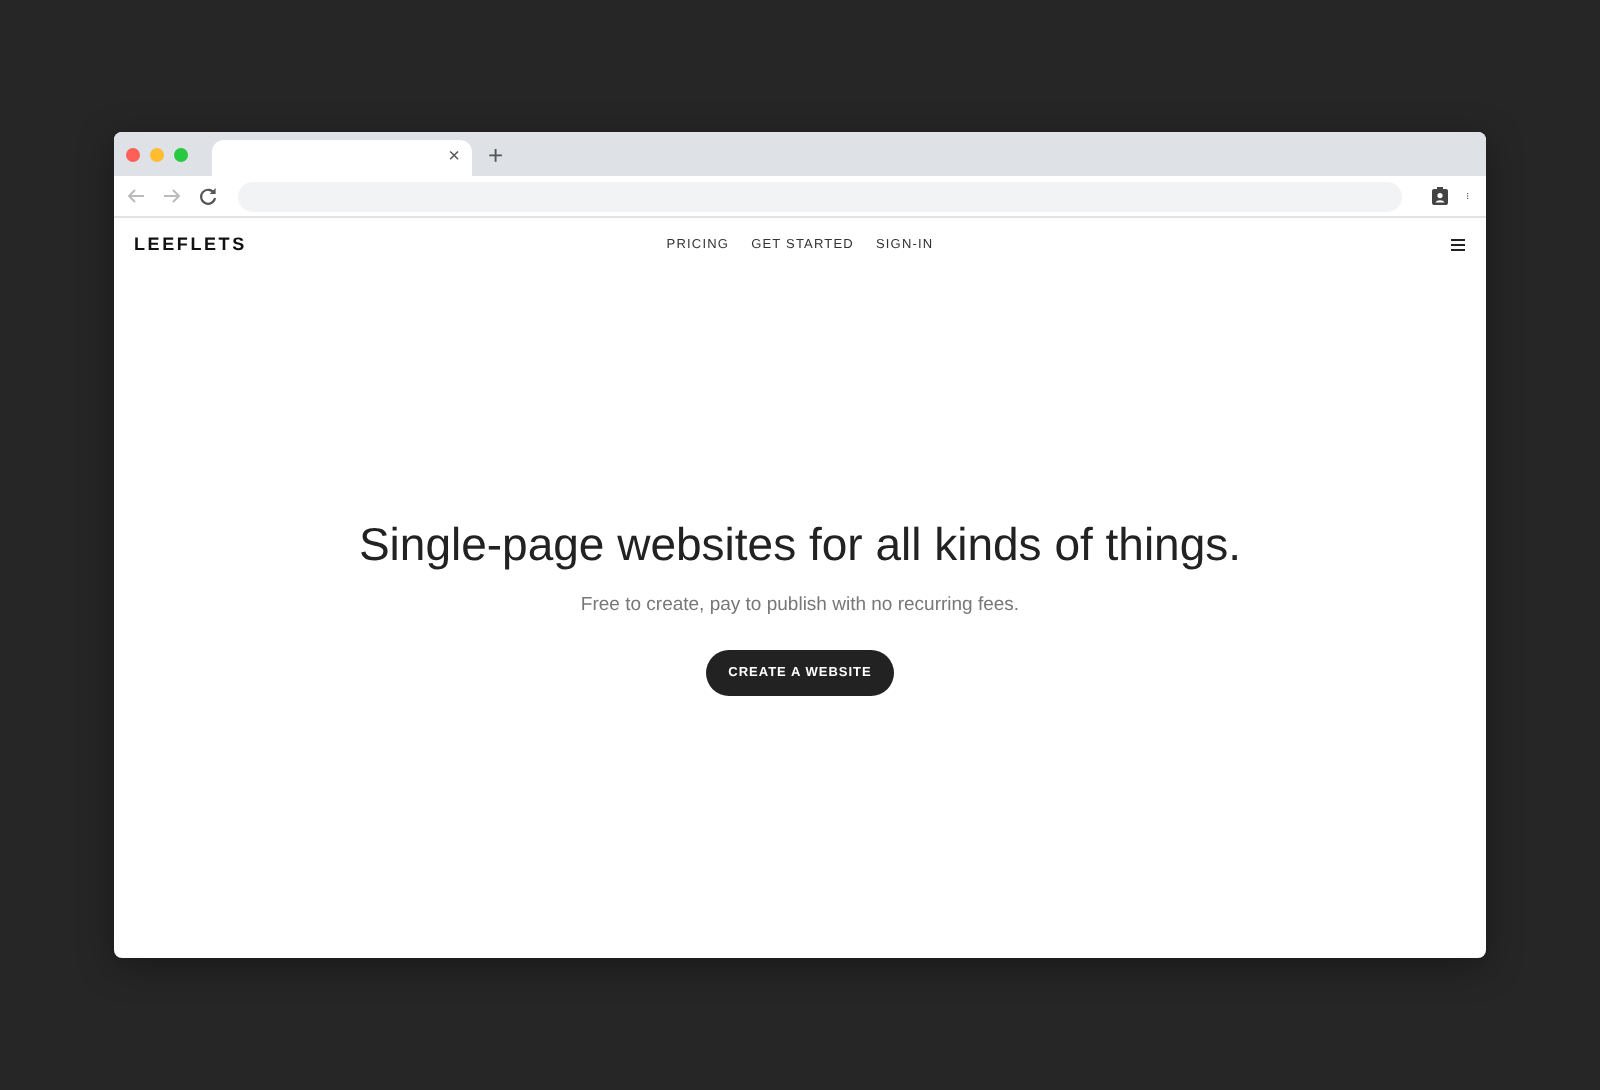 This screenshot has width=1600, height=1090. What do you see at coordinates (1440, 196) in the screenshot?
I see `contact-badge-icon` at bounding box center [1440, 196].